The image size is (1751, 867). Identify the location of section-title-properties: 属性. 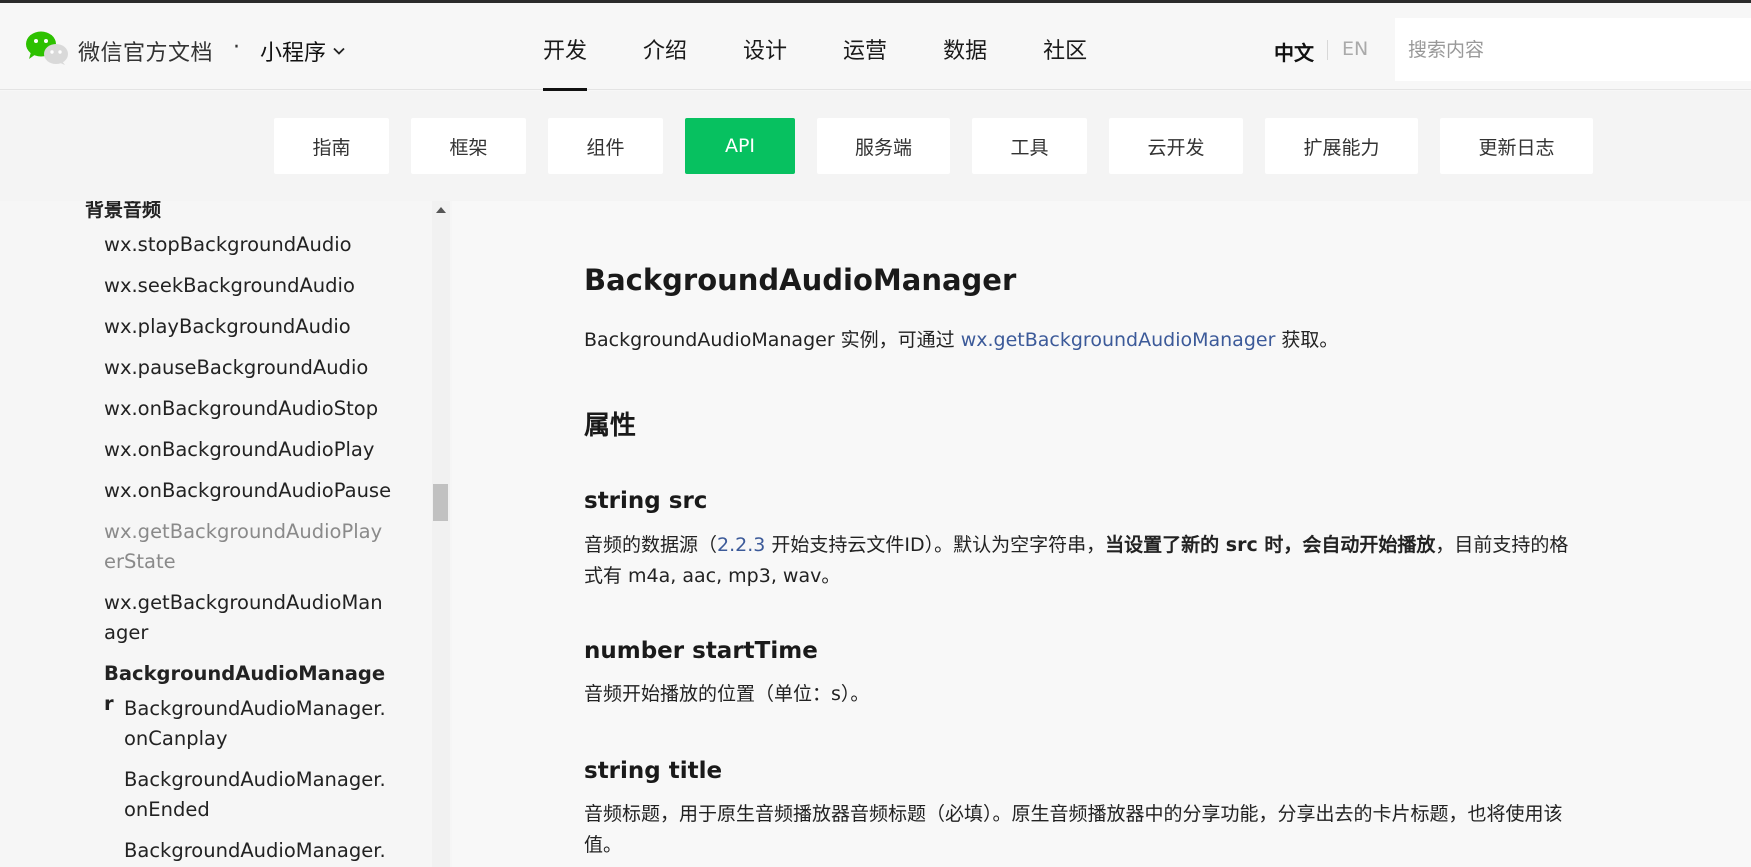
(610, 426).